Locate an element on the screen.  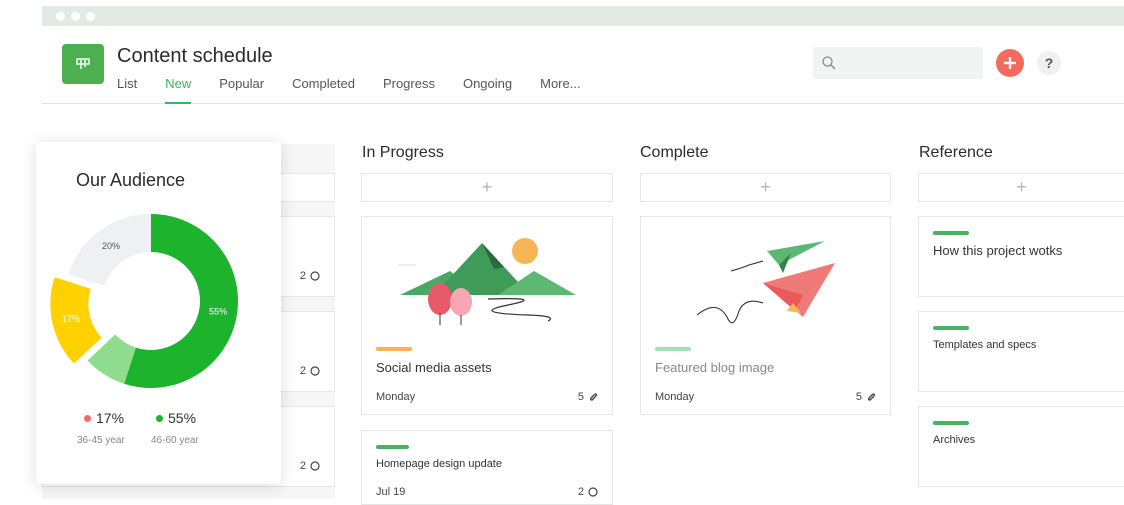
card-how-this-project-works: How this project wotks is located at coordinates (1021, 256).